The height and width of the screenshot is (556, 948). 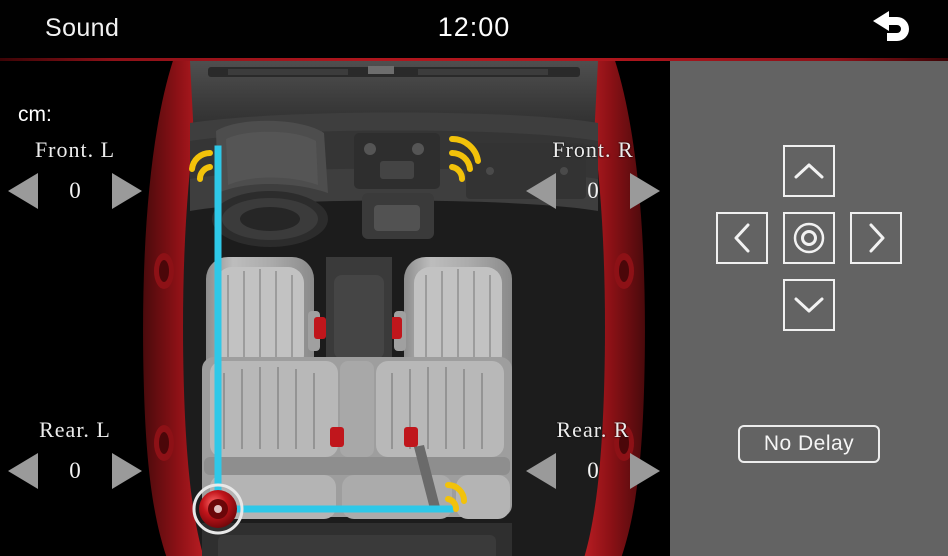 I want to click on speaker-label-rear-right: Rear. R, so click(x=593, y=429).